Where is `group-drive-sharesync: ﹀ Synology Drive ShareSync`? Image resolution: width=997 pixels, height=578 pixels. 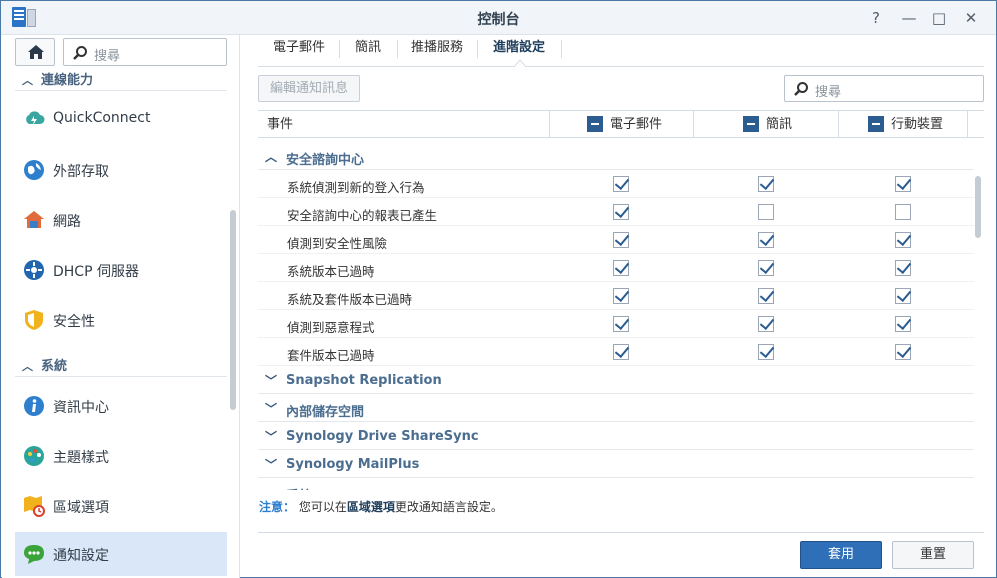 group-drive-sharesync: ﹀ Synology Drive ShareSync is located at coordinates (616, 436).